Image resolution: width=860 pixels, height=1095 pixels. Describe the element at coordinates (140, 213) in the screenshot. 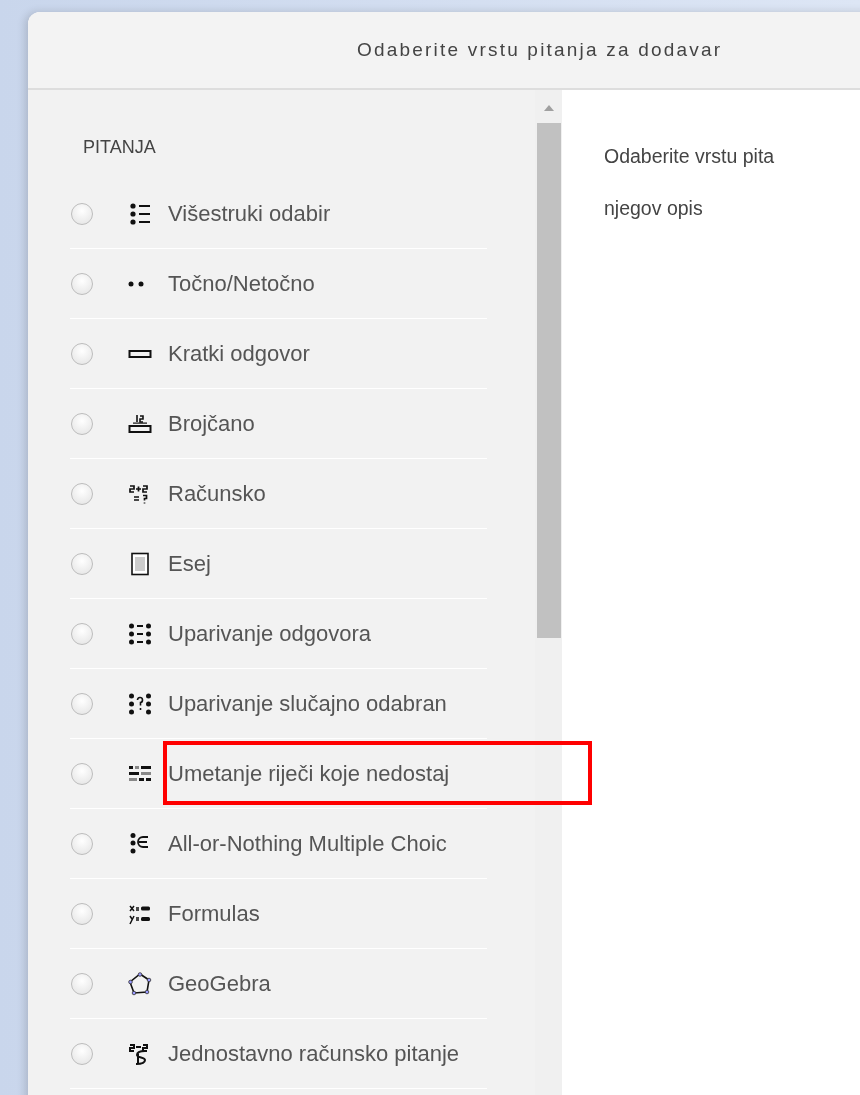

I see `list-icon` at that location.